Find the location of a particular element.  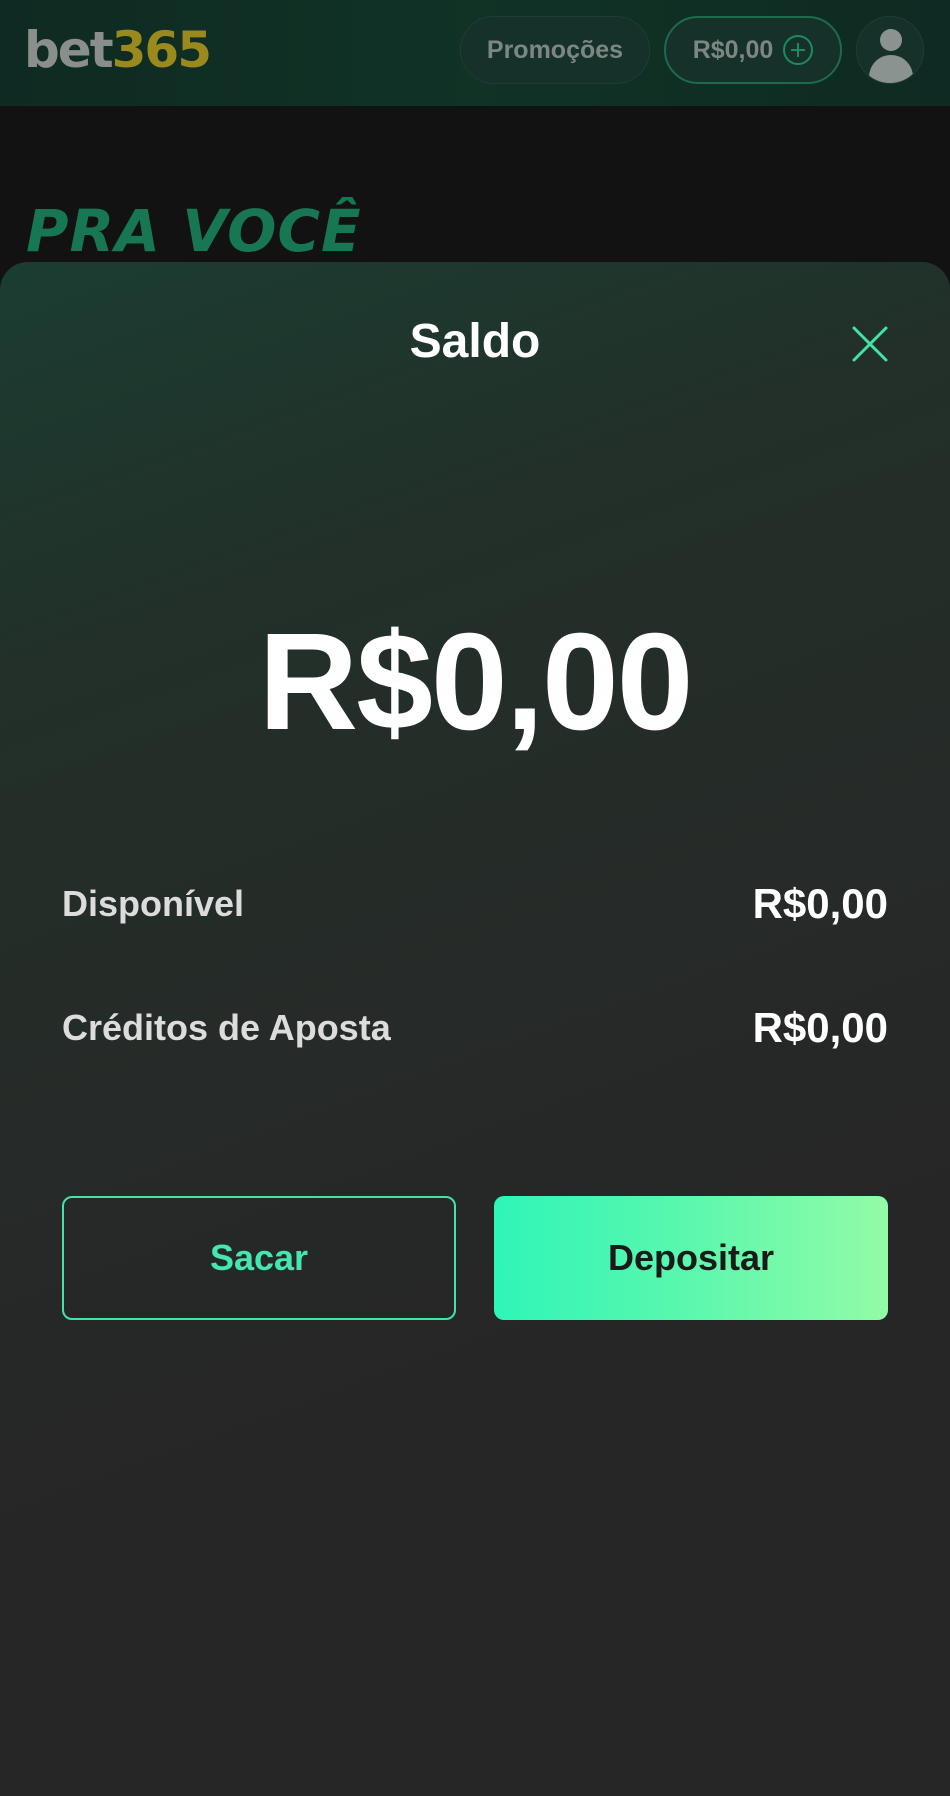

bet-credits-value: R$0,00 is located at coordinates (820, 1027).